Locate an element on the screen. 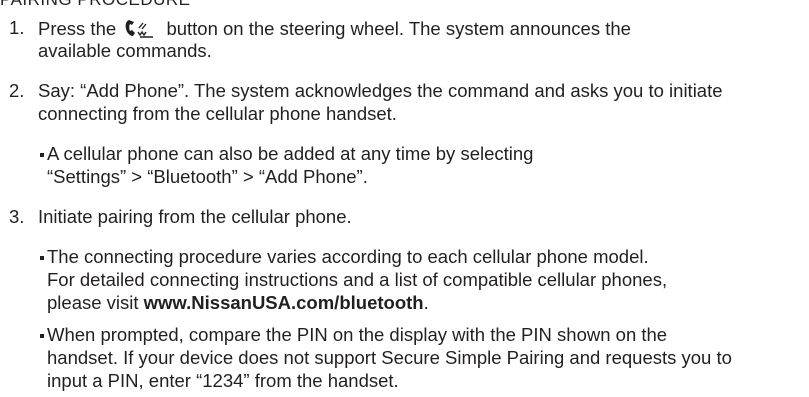 The image size is (809, 397). step-3-number: 3. is located at coordinates (17, 216).